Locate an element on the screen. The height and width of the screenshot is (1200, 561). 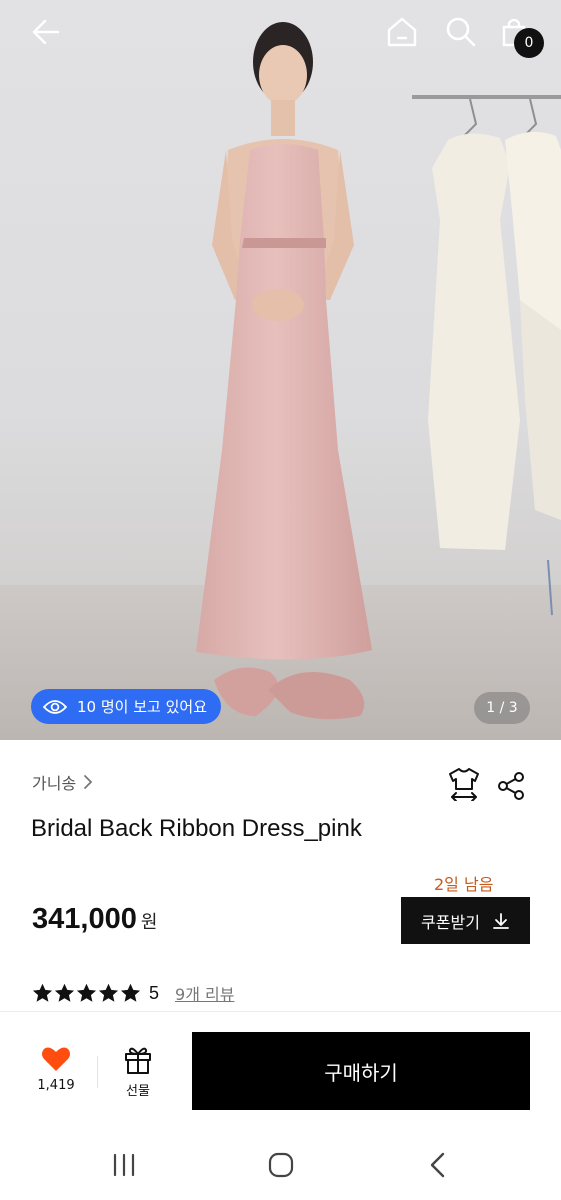
product-title: Bridal Back Ribbon Dress_pink is located at coordinates (196, 828).